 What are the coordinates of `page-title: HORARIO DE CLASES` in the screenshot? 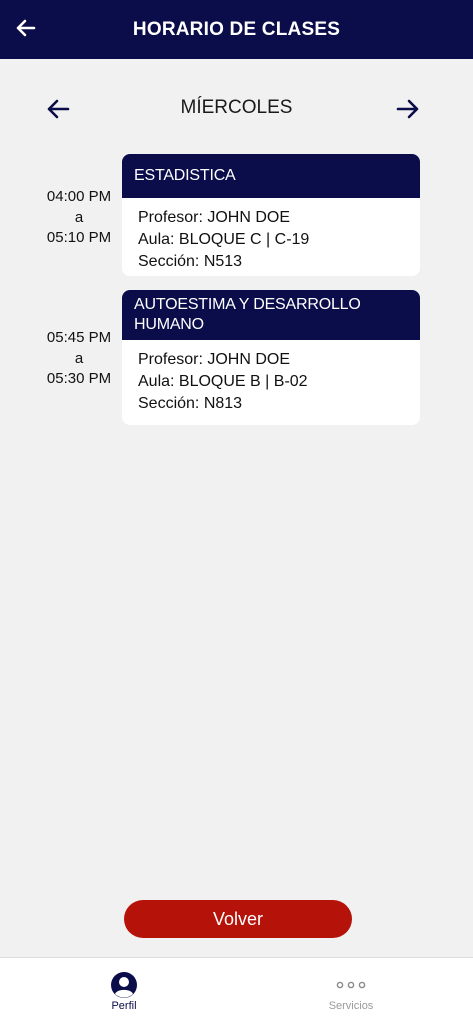 It's located at (236, 29).